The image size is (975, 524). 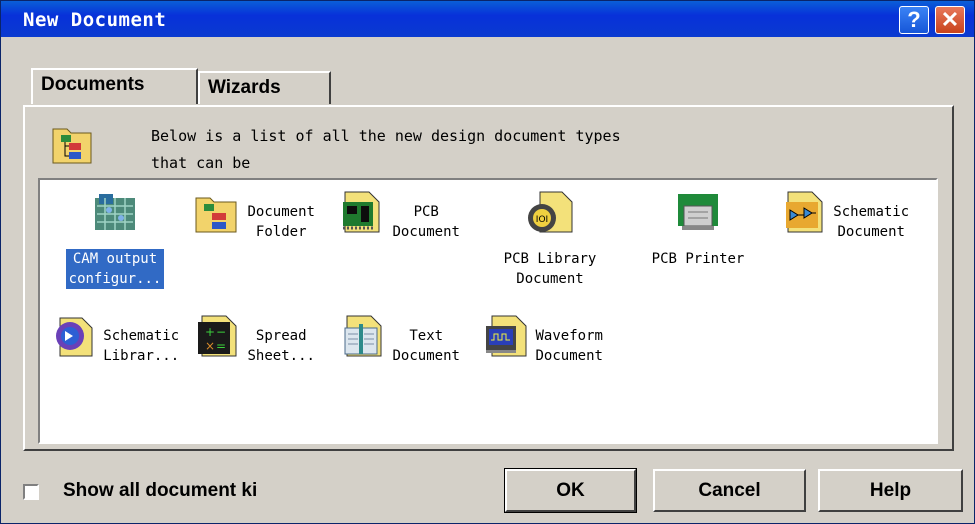 I want to click on list-item-label: PCB Library Document, so click(x=550, y=269).